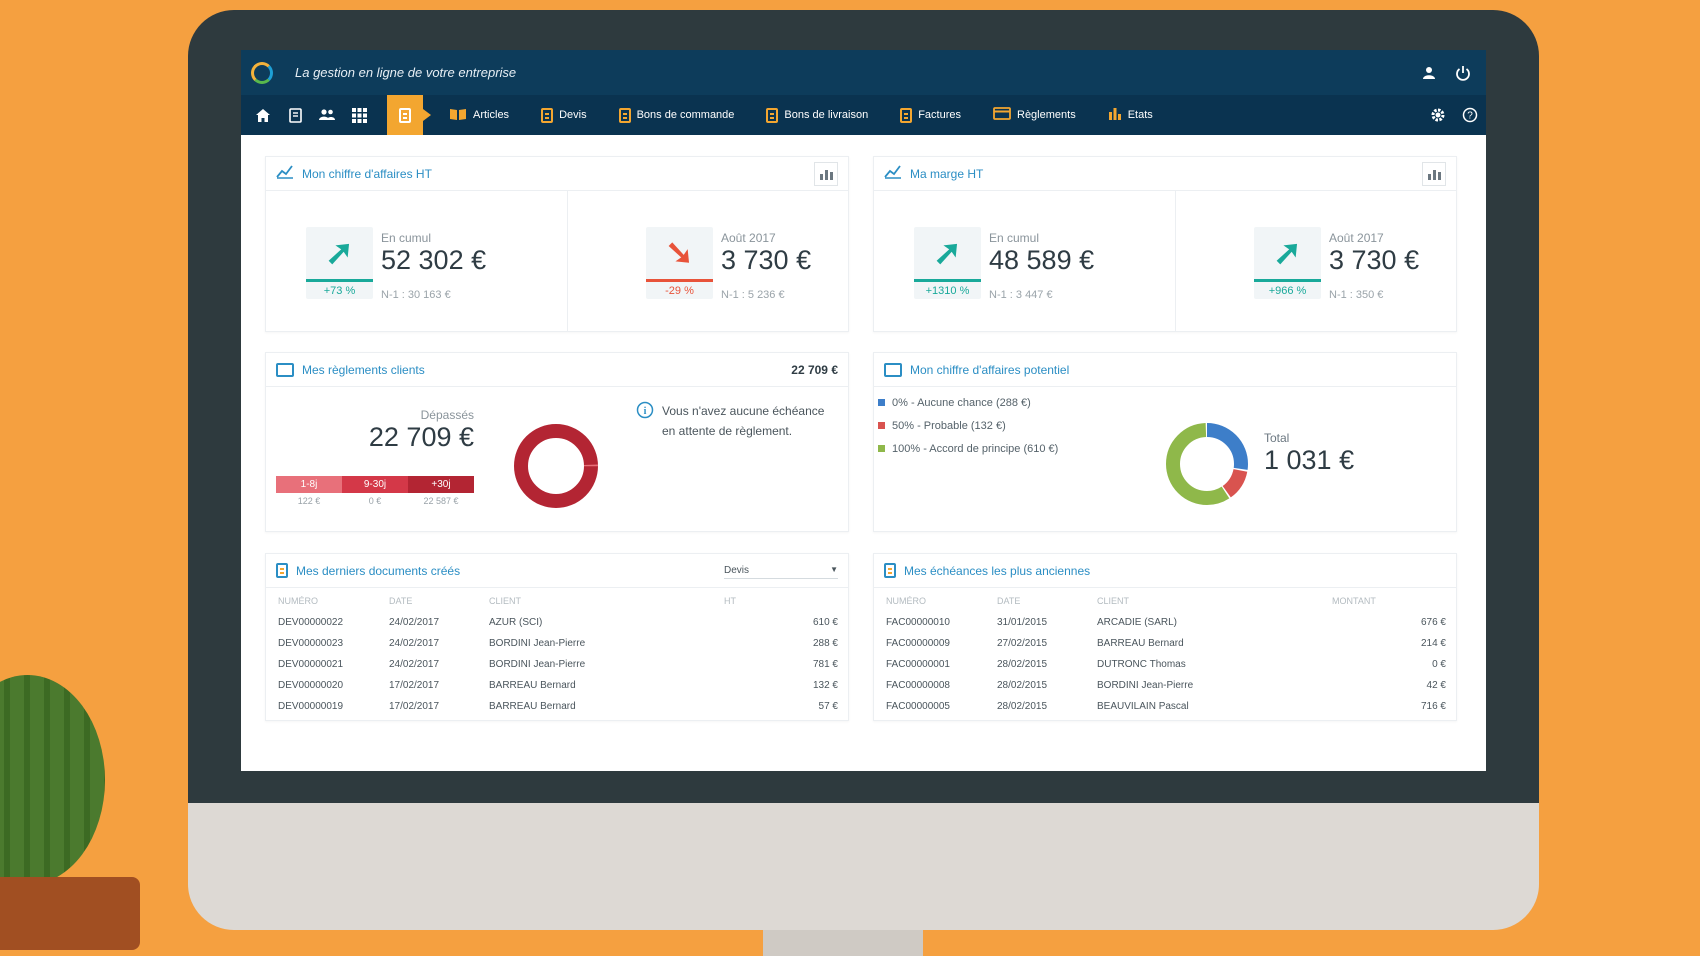 This screenshot has width=1700, height=956. What do you see at coordinates (1207, 464) in the screenshot?
I see `potentiel-donut-chart` at bounding box center [1207, 464].